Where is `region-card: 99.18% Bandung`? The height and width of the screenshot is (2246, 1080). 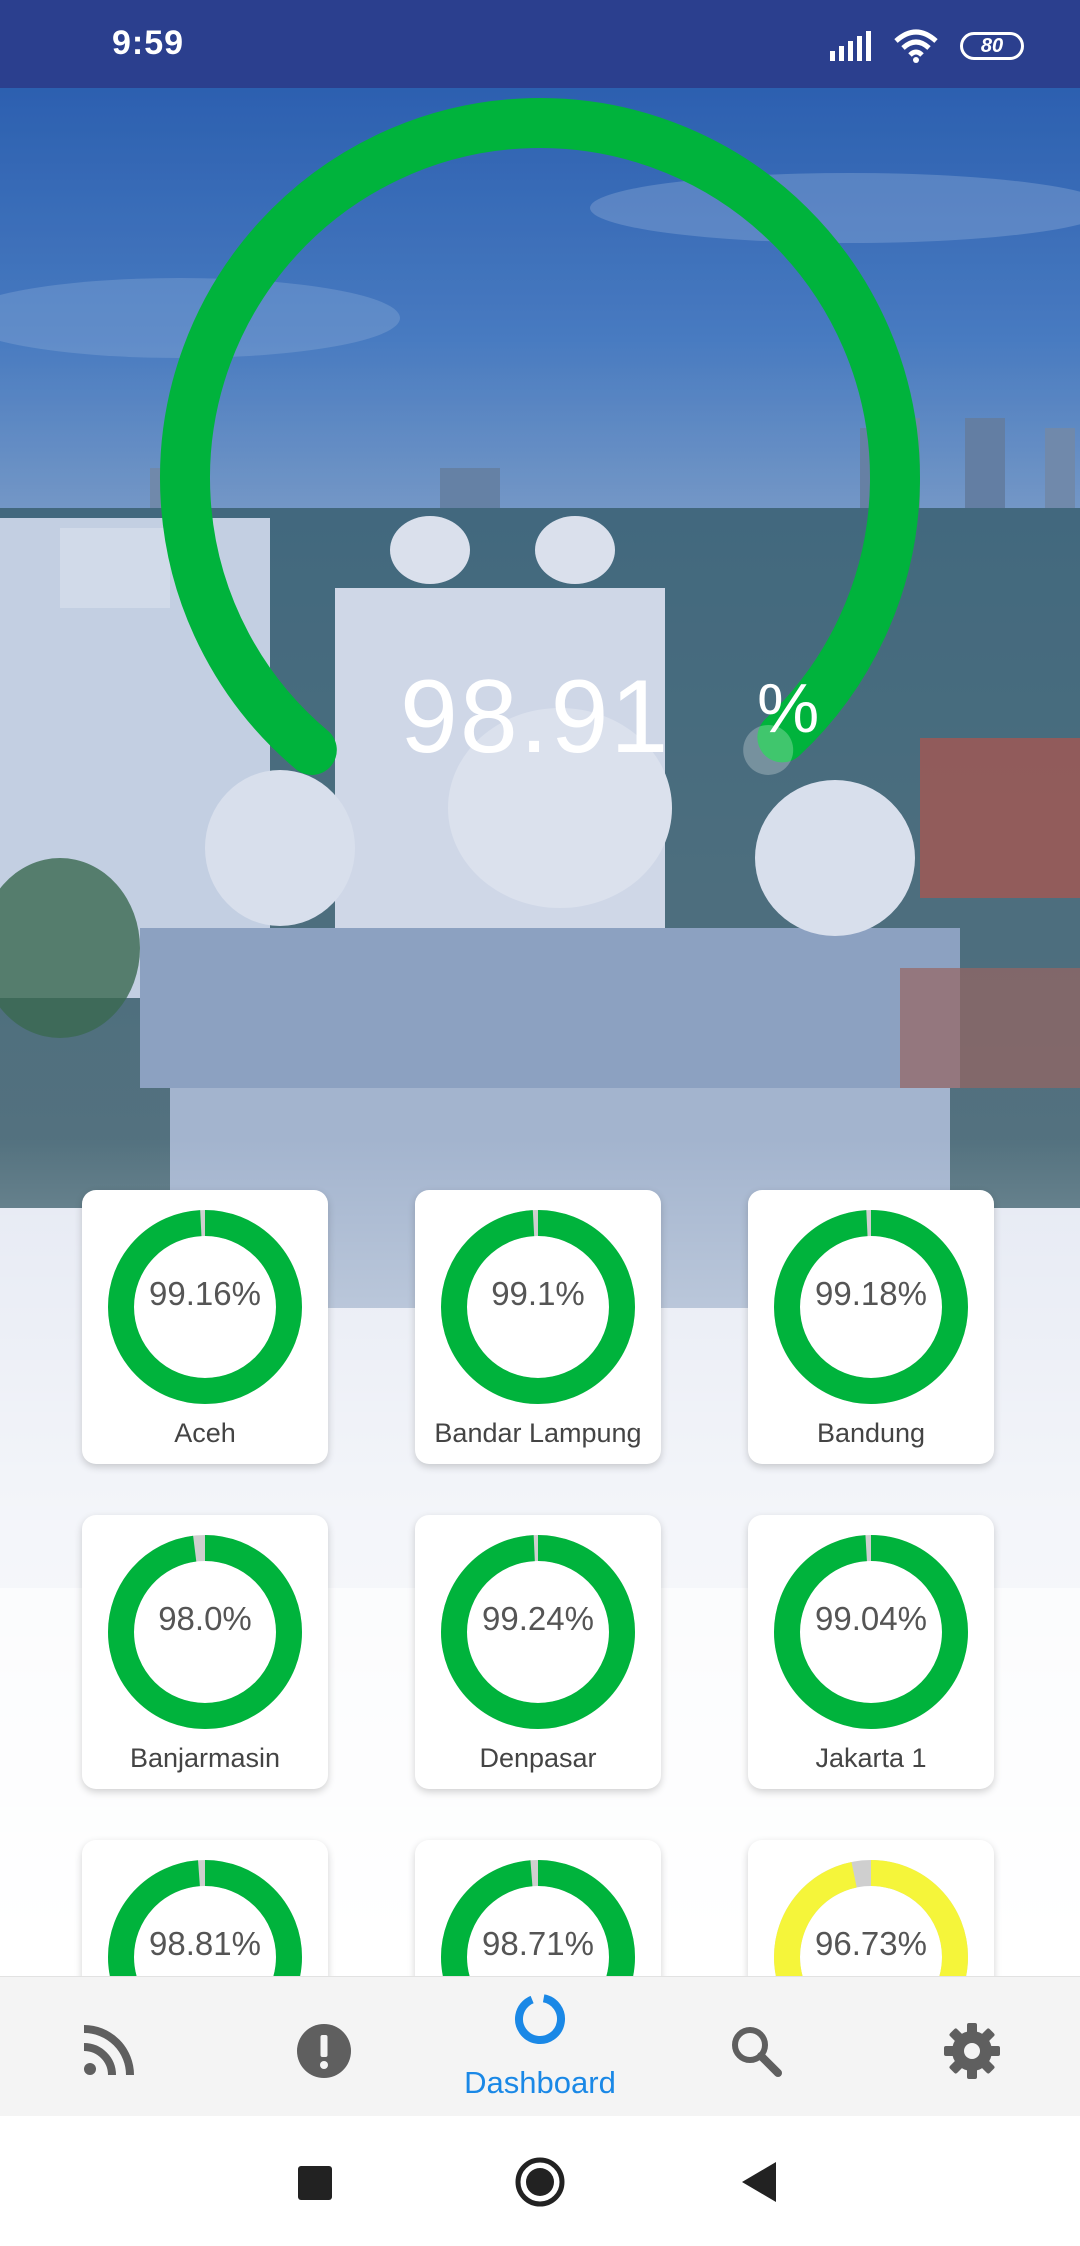 region-card: 99.18% Bandung is located at coordinates (871, 1327).